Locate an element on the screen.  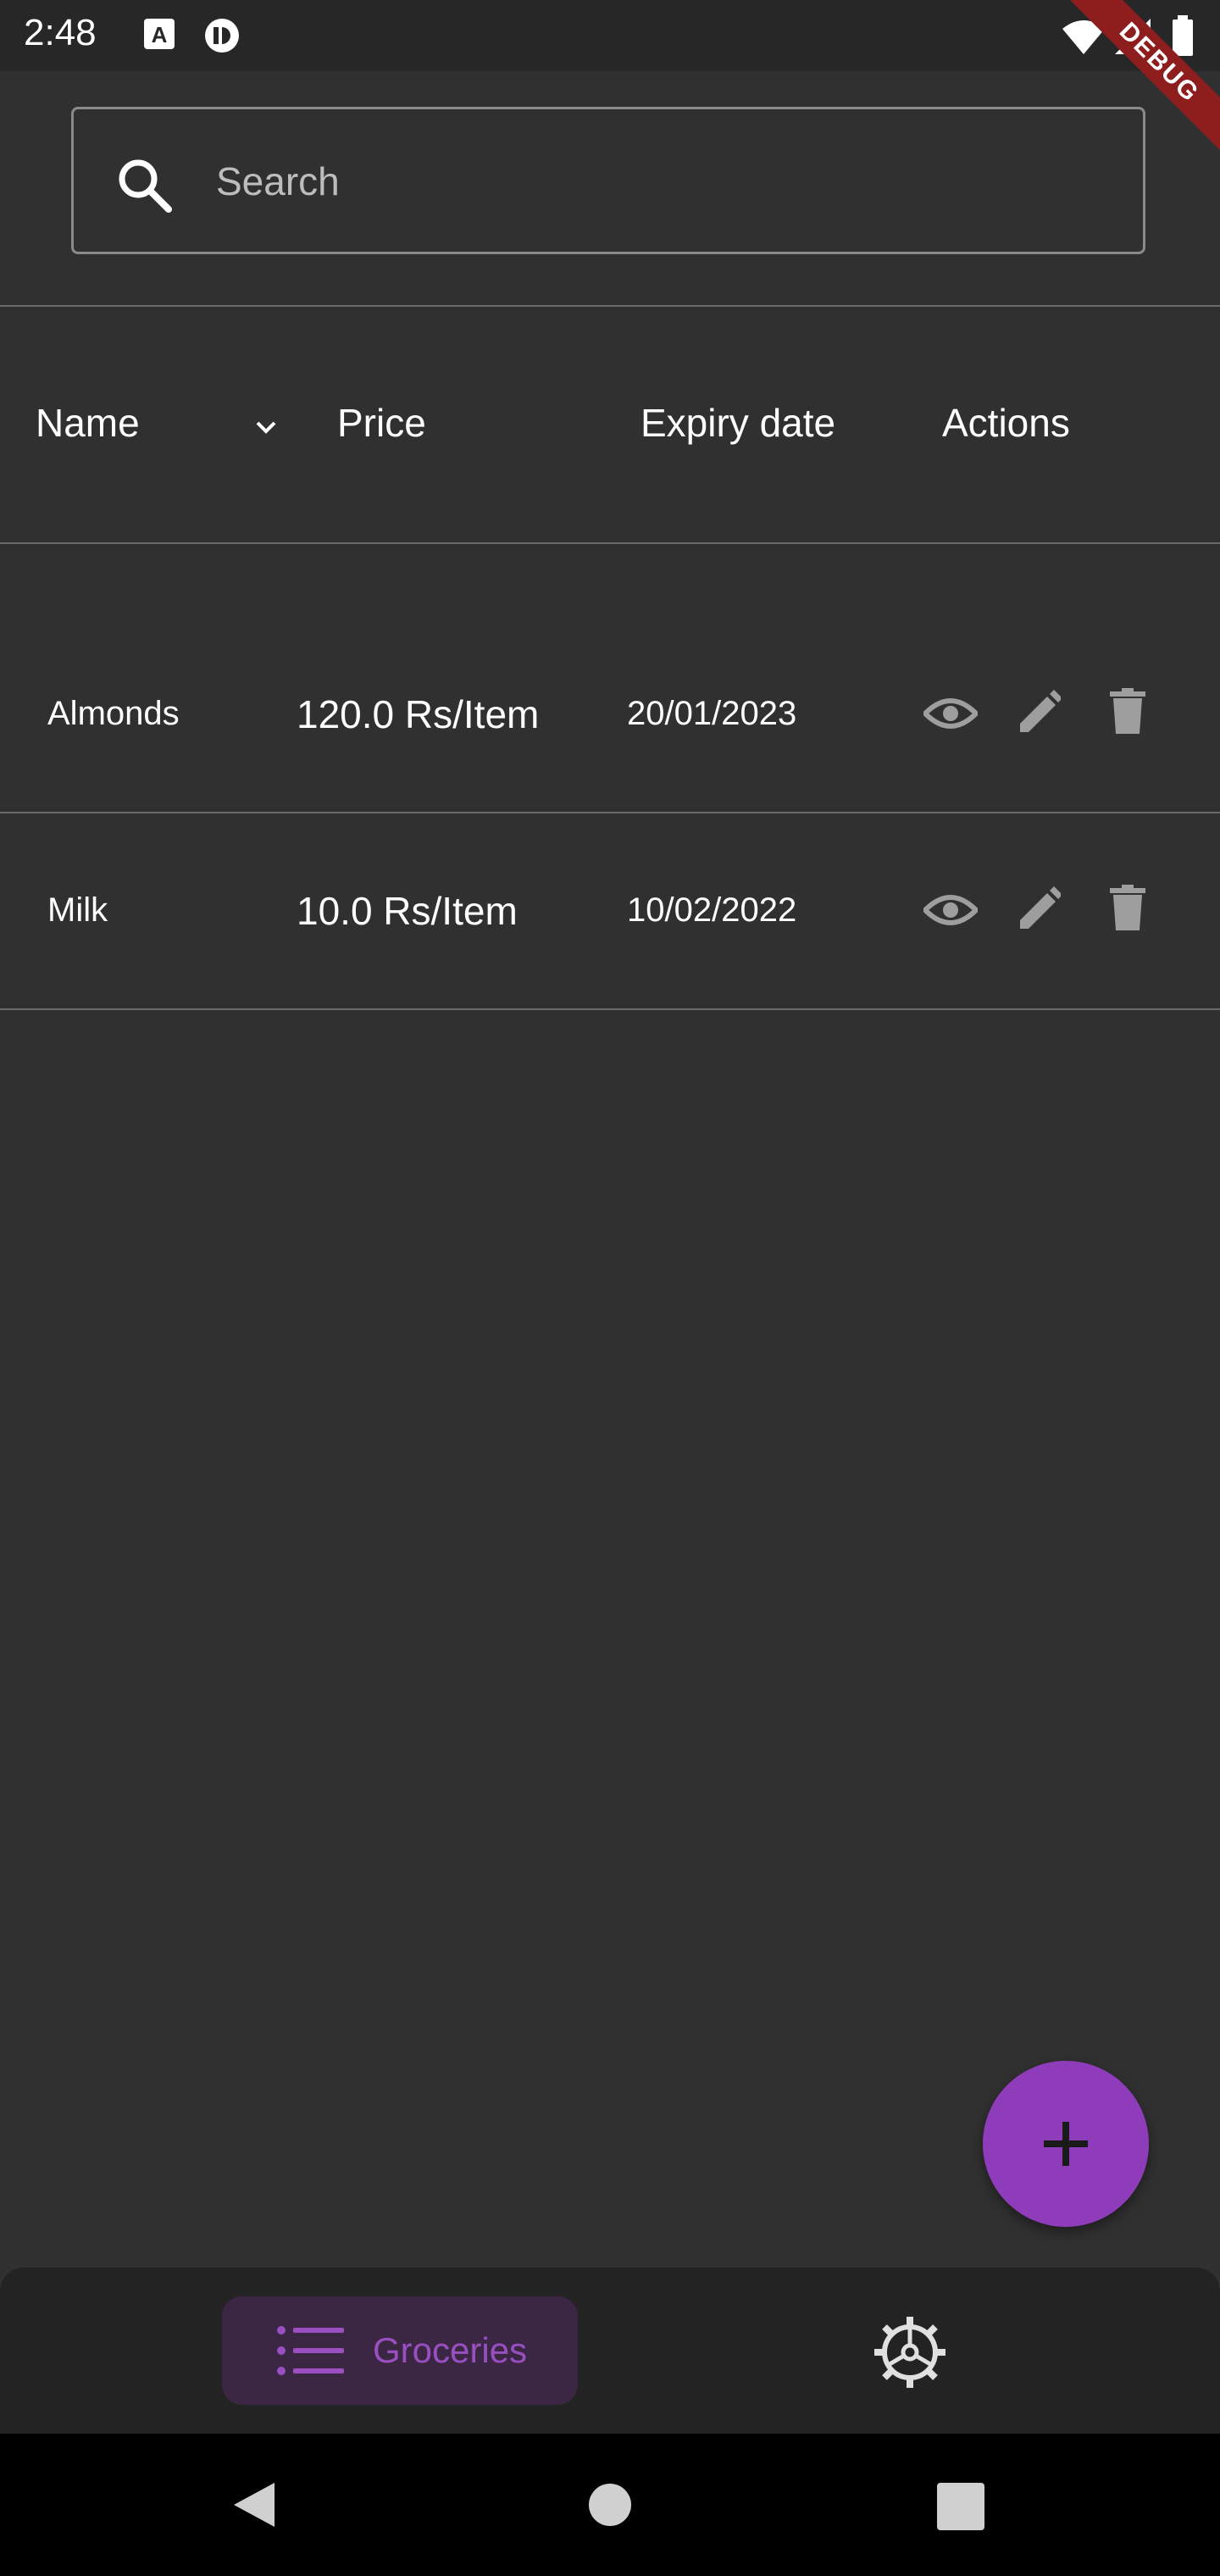
nav-item-groceries: Groceries is located at coordinates (400, 2350).